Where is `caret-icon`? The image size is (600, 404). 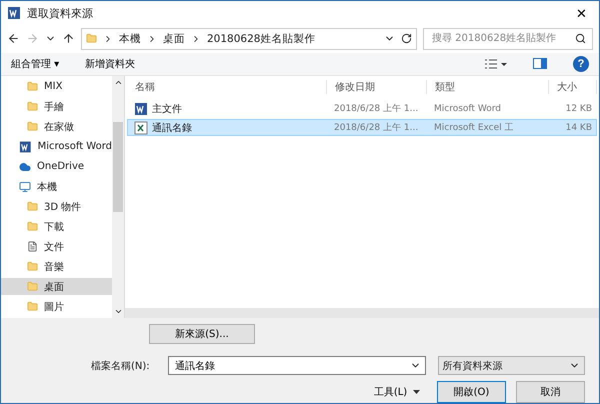 caret-icon is located at coordinates (416, 392).